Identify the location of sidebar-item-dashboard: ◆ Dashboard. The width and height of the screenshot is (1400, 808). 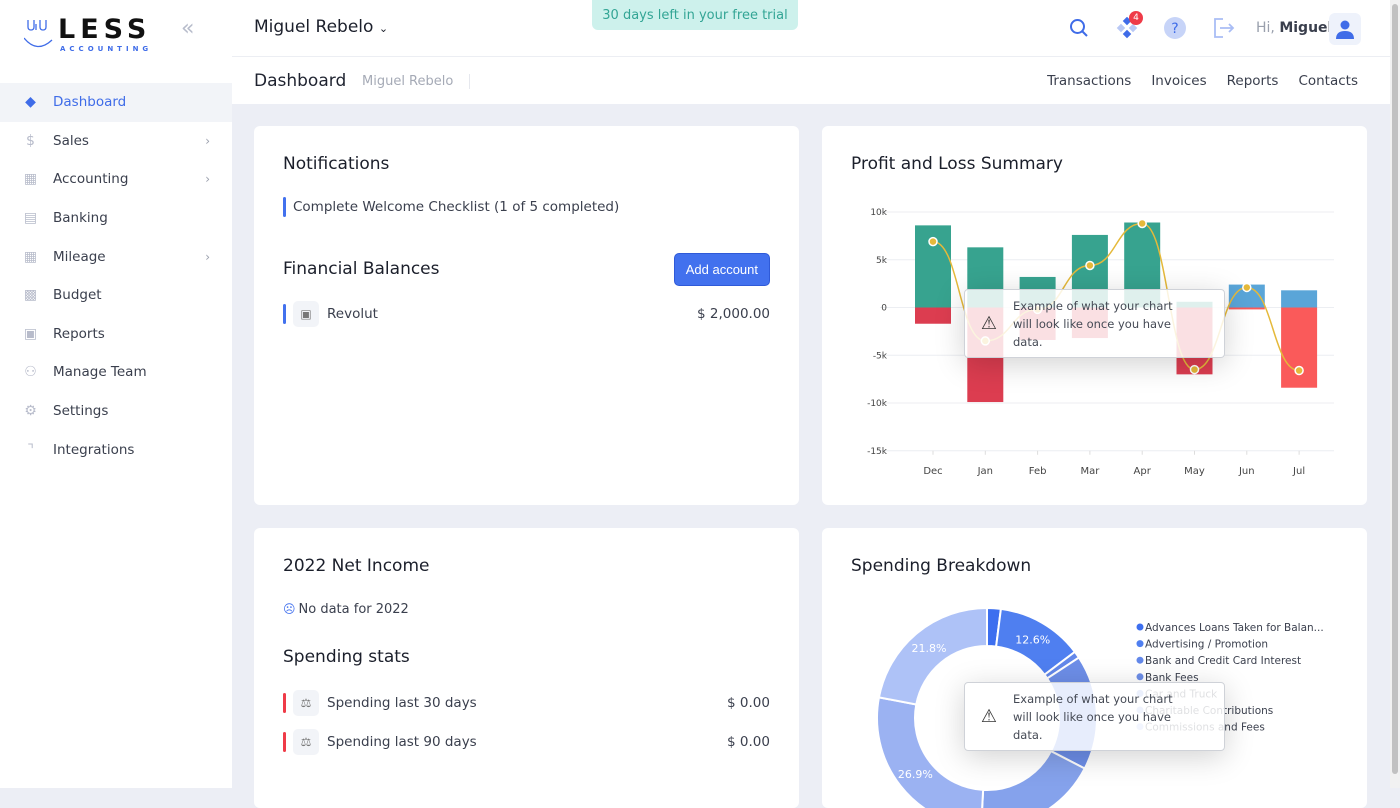
(116, 102).